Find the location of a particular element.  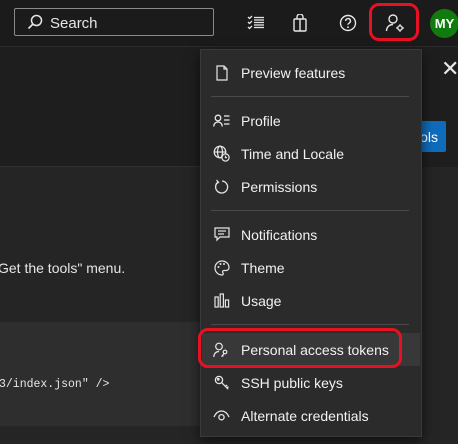

user-settings-highlight is located at coordinates (394, 22).